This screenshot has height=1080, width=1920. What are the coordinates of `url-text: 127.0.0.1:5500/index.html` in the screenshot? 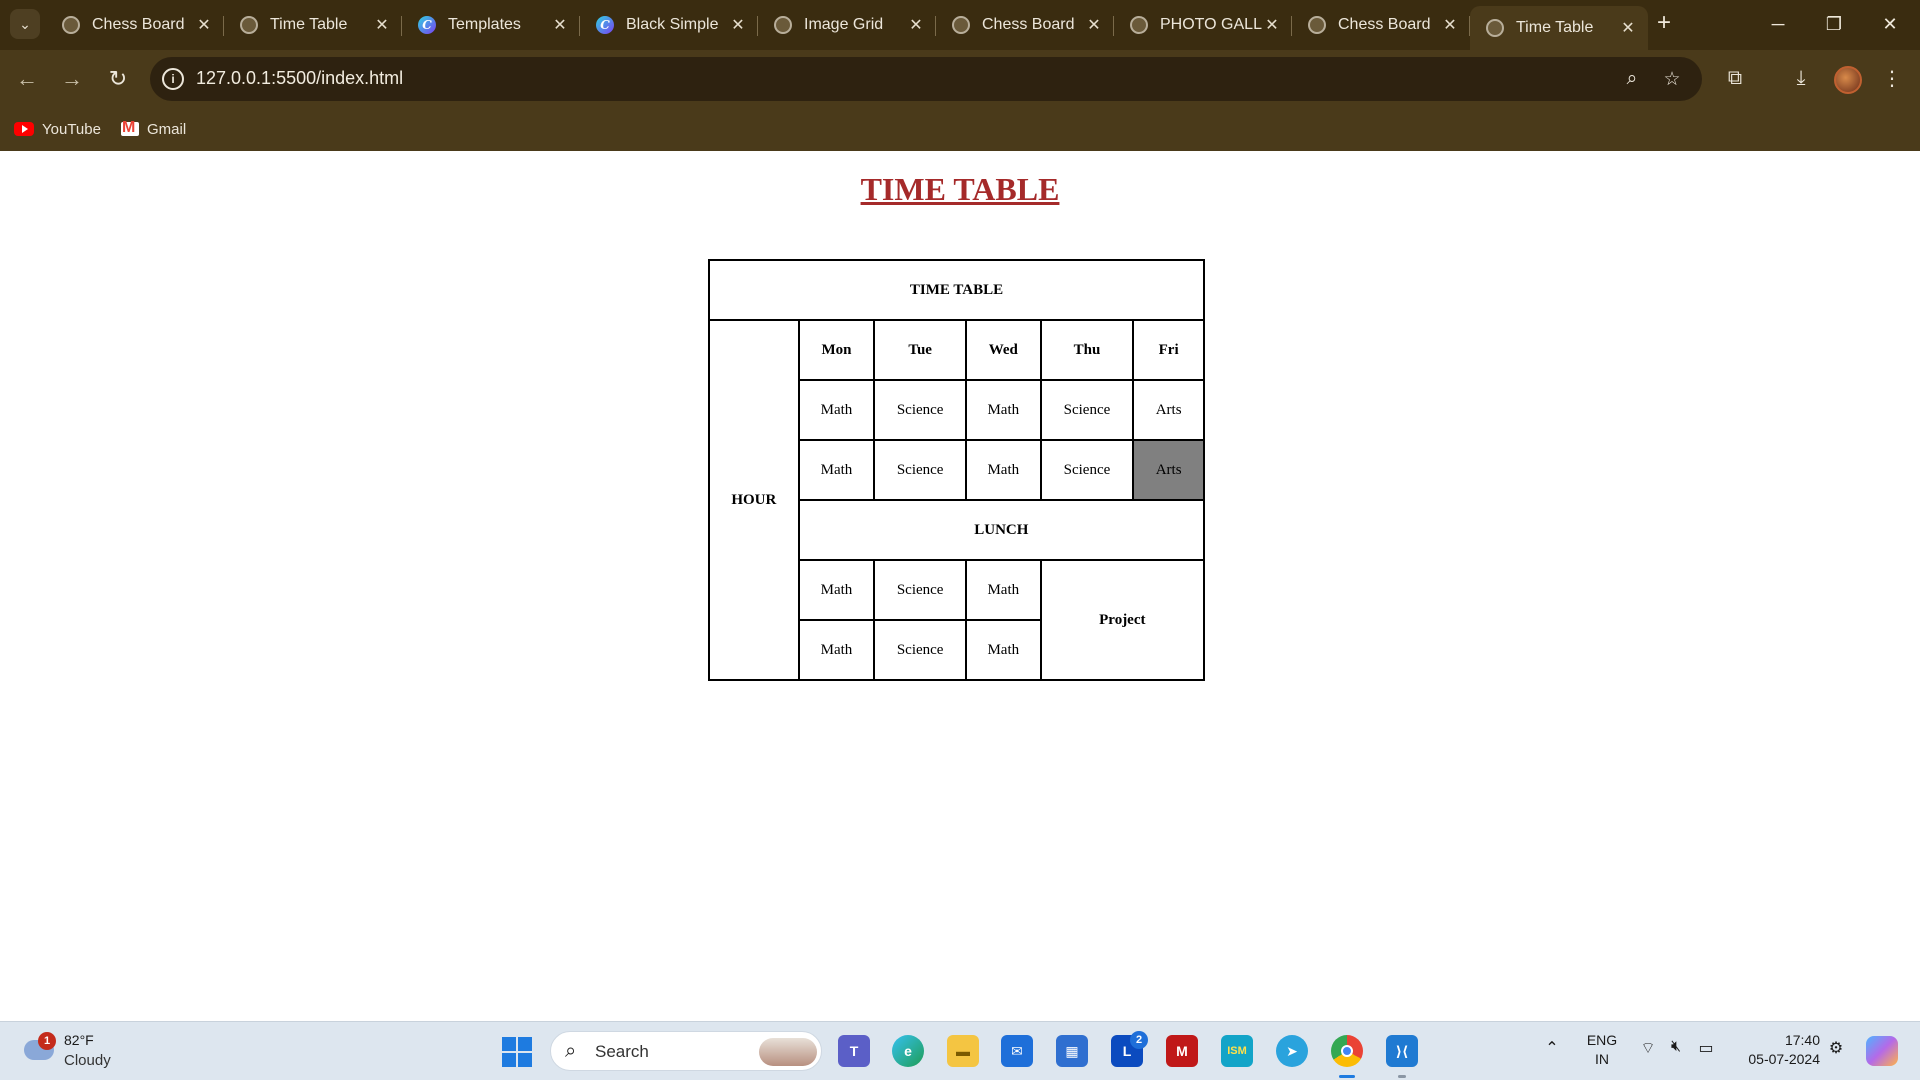 It's located at (299, 78).